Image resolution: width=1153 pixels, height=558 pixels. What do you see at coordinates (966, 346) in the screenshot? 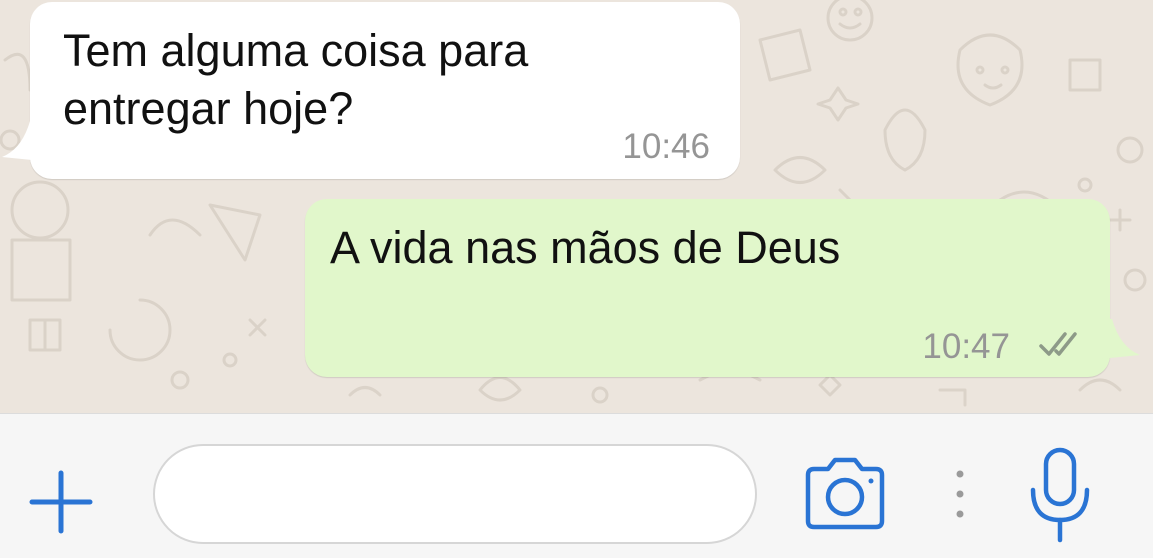
I see `outgoing-message-time: 10:47` at bounding box center [966, 346].